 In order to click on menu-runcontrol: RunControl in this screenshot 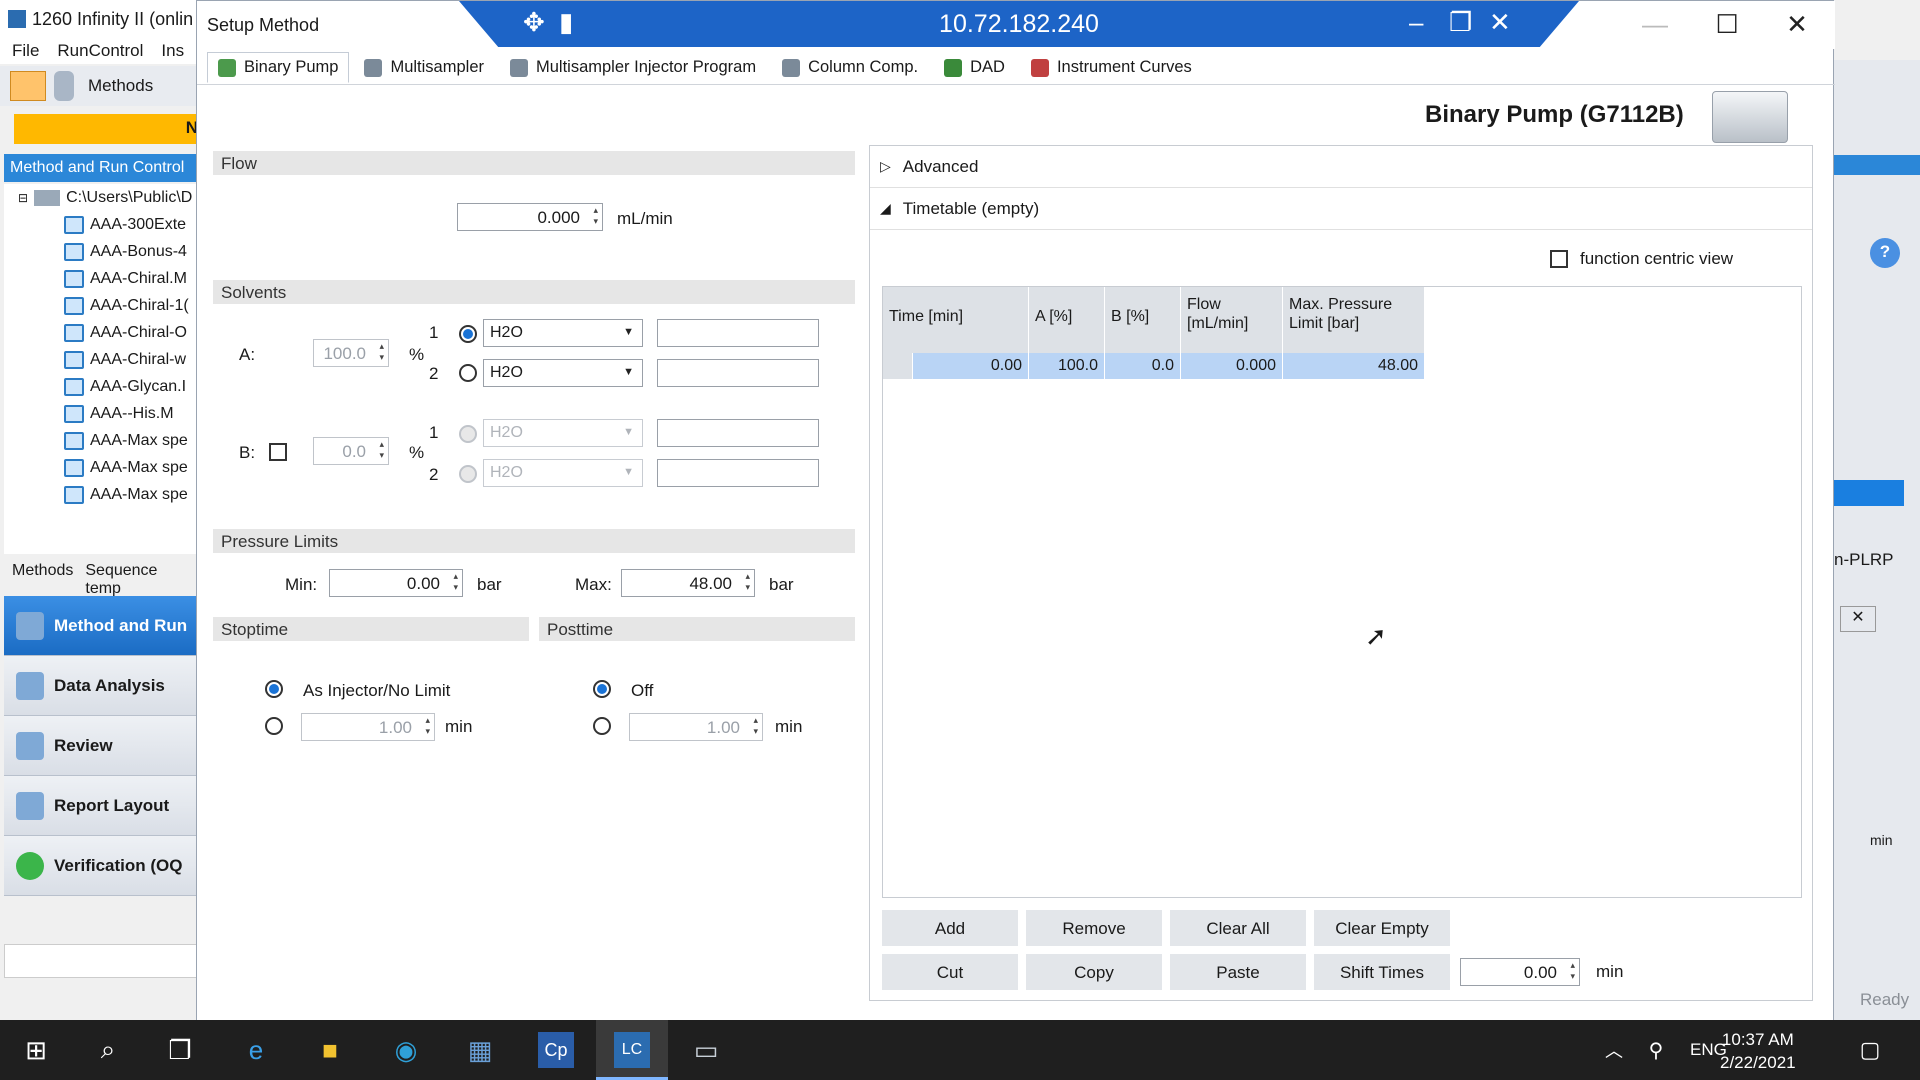, I will do `click(100, 51)`.